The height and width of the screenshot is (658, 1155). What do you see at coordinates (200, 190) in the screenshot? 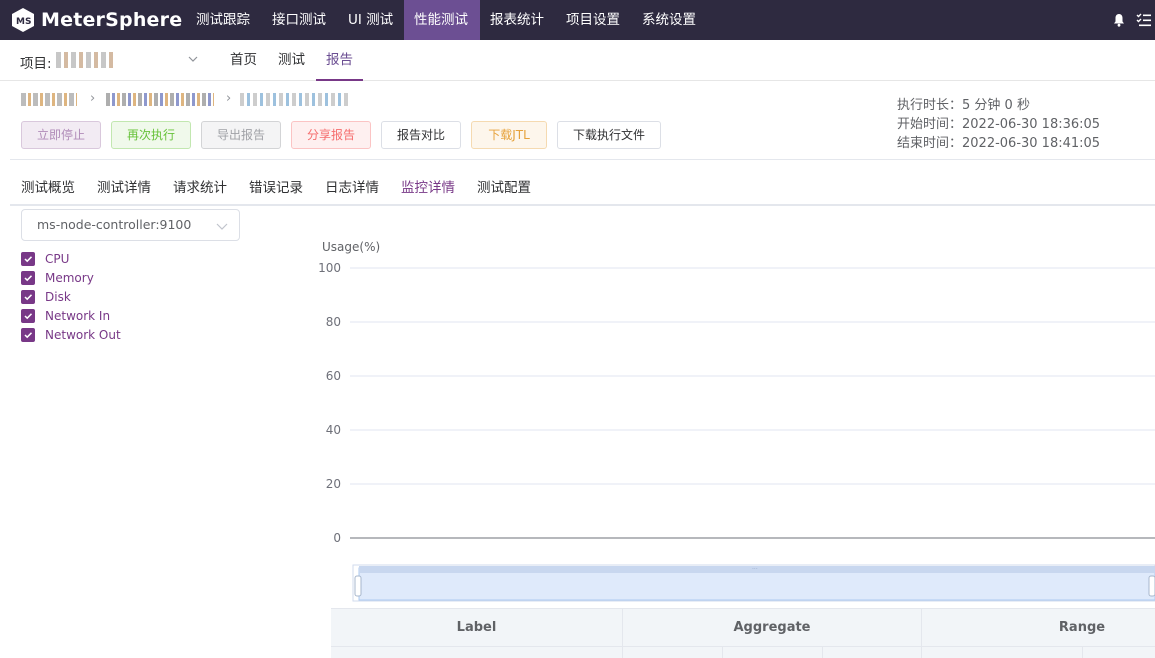
I see `tab-request-stats: 请求统计` at bounding box center [200, 190].